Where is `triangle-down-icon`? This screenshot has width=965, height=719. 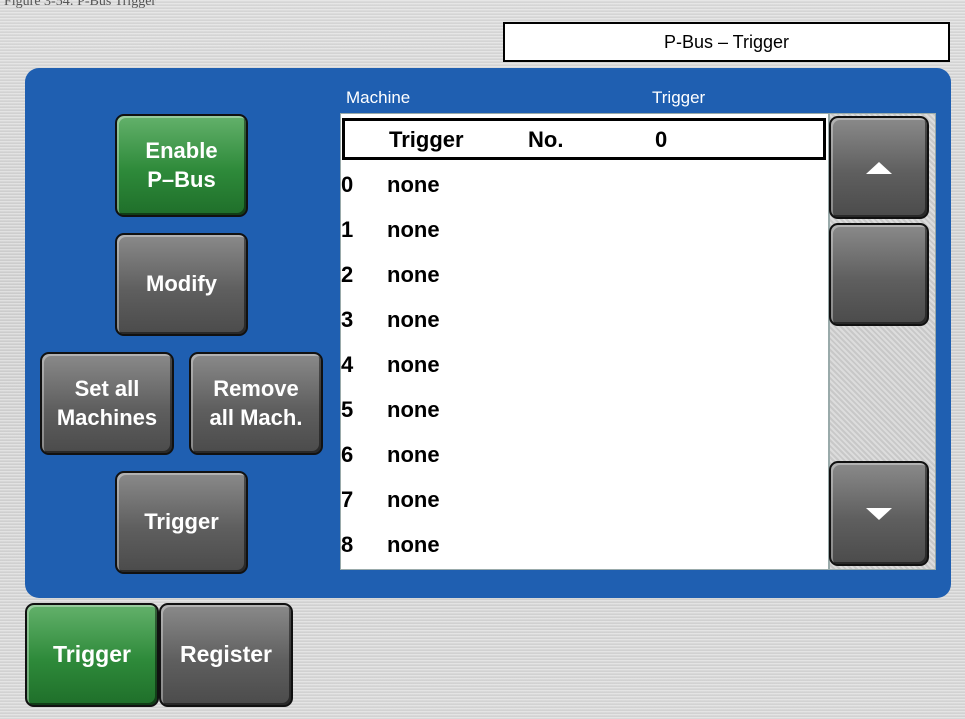
triangle-down-icon is located at coordinates (879, 513).